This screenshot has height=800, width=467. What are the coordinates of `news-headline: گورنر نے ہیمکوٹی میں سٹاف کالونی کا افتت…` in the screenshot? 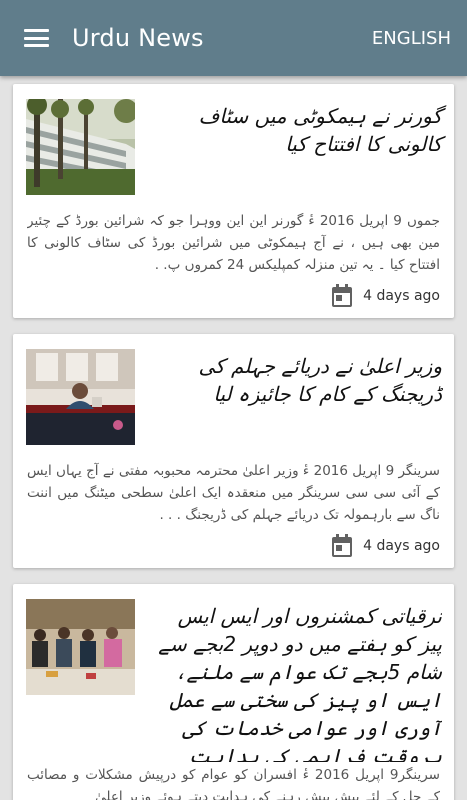 It's located at (297, 135).